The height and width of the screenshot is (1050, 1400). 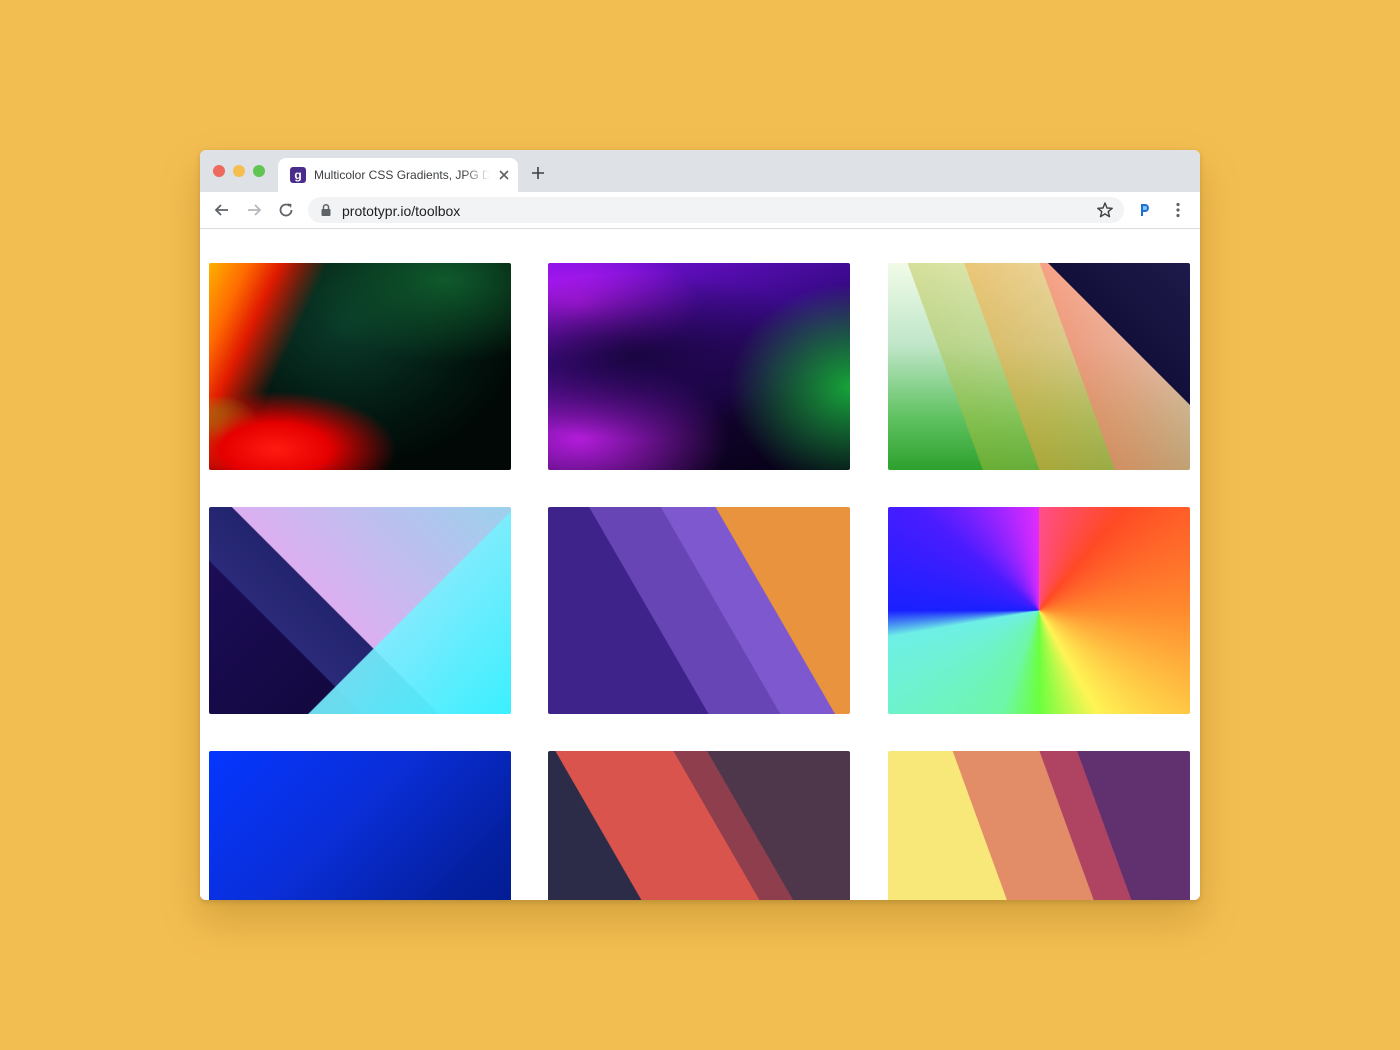 What do you see at coordinates (259, 171) in the screenshot?
I see `maximize-window-button` at bounding box center [259, 171].